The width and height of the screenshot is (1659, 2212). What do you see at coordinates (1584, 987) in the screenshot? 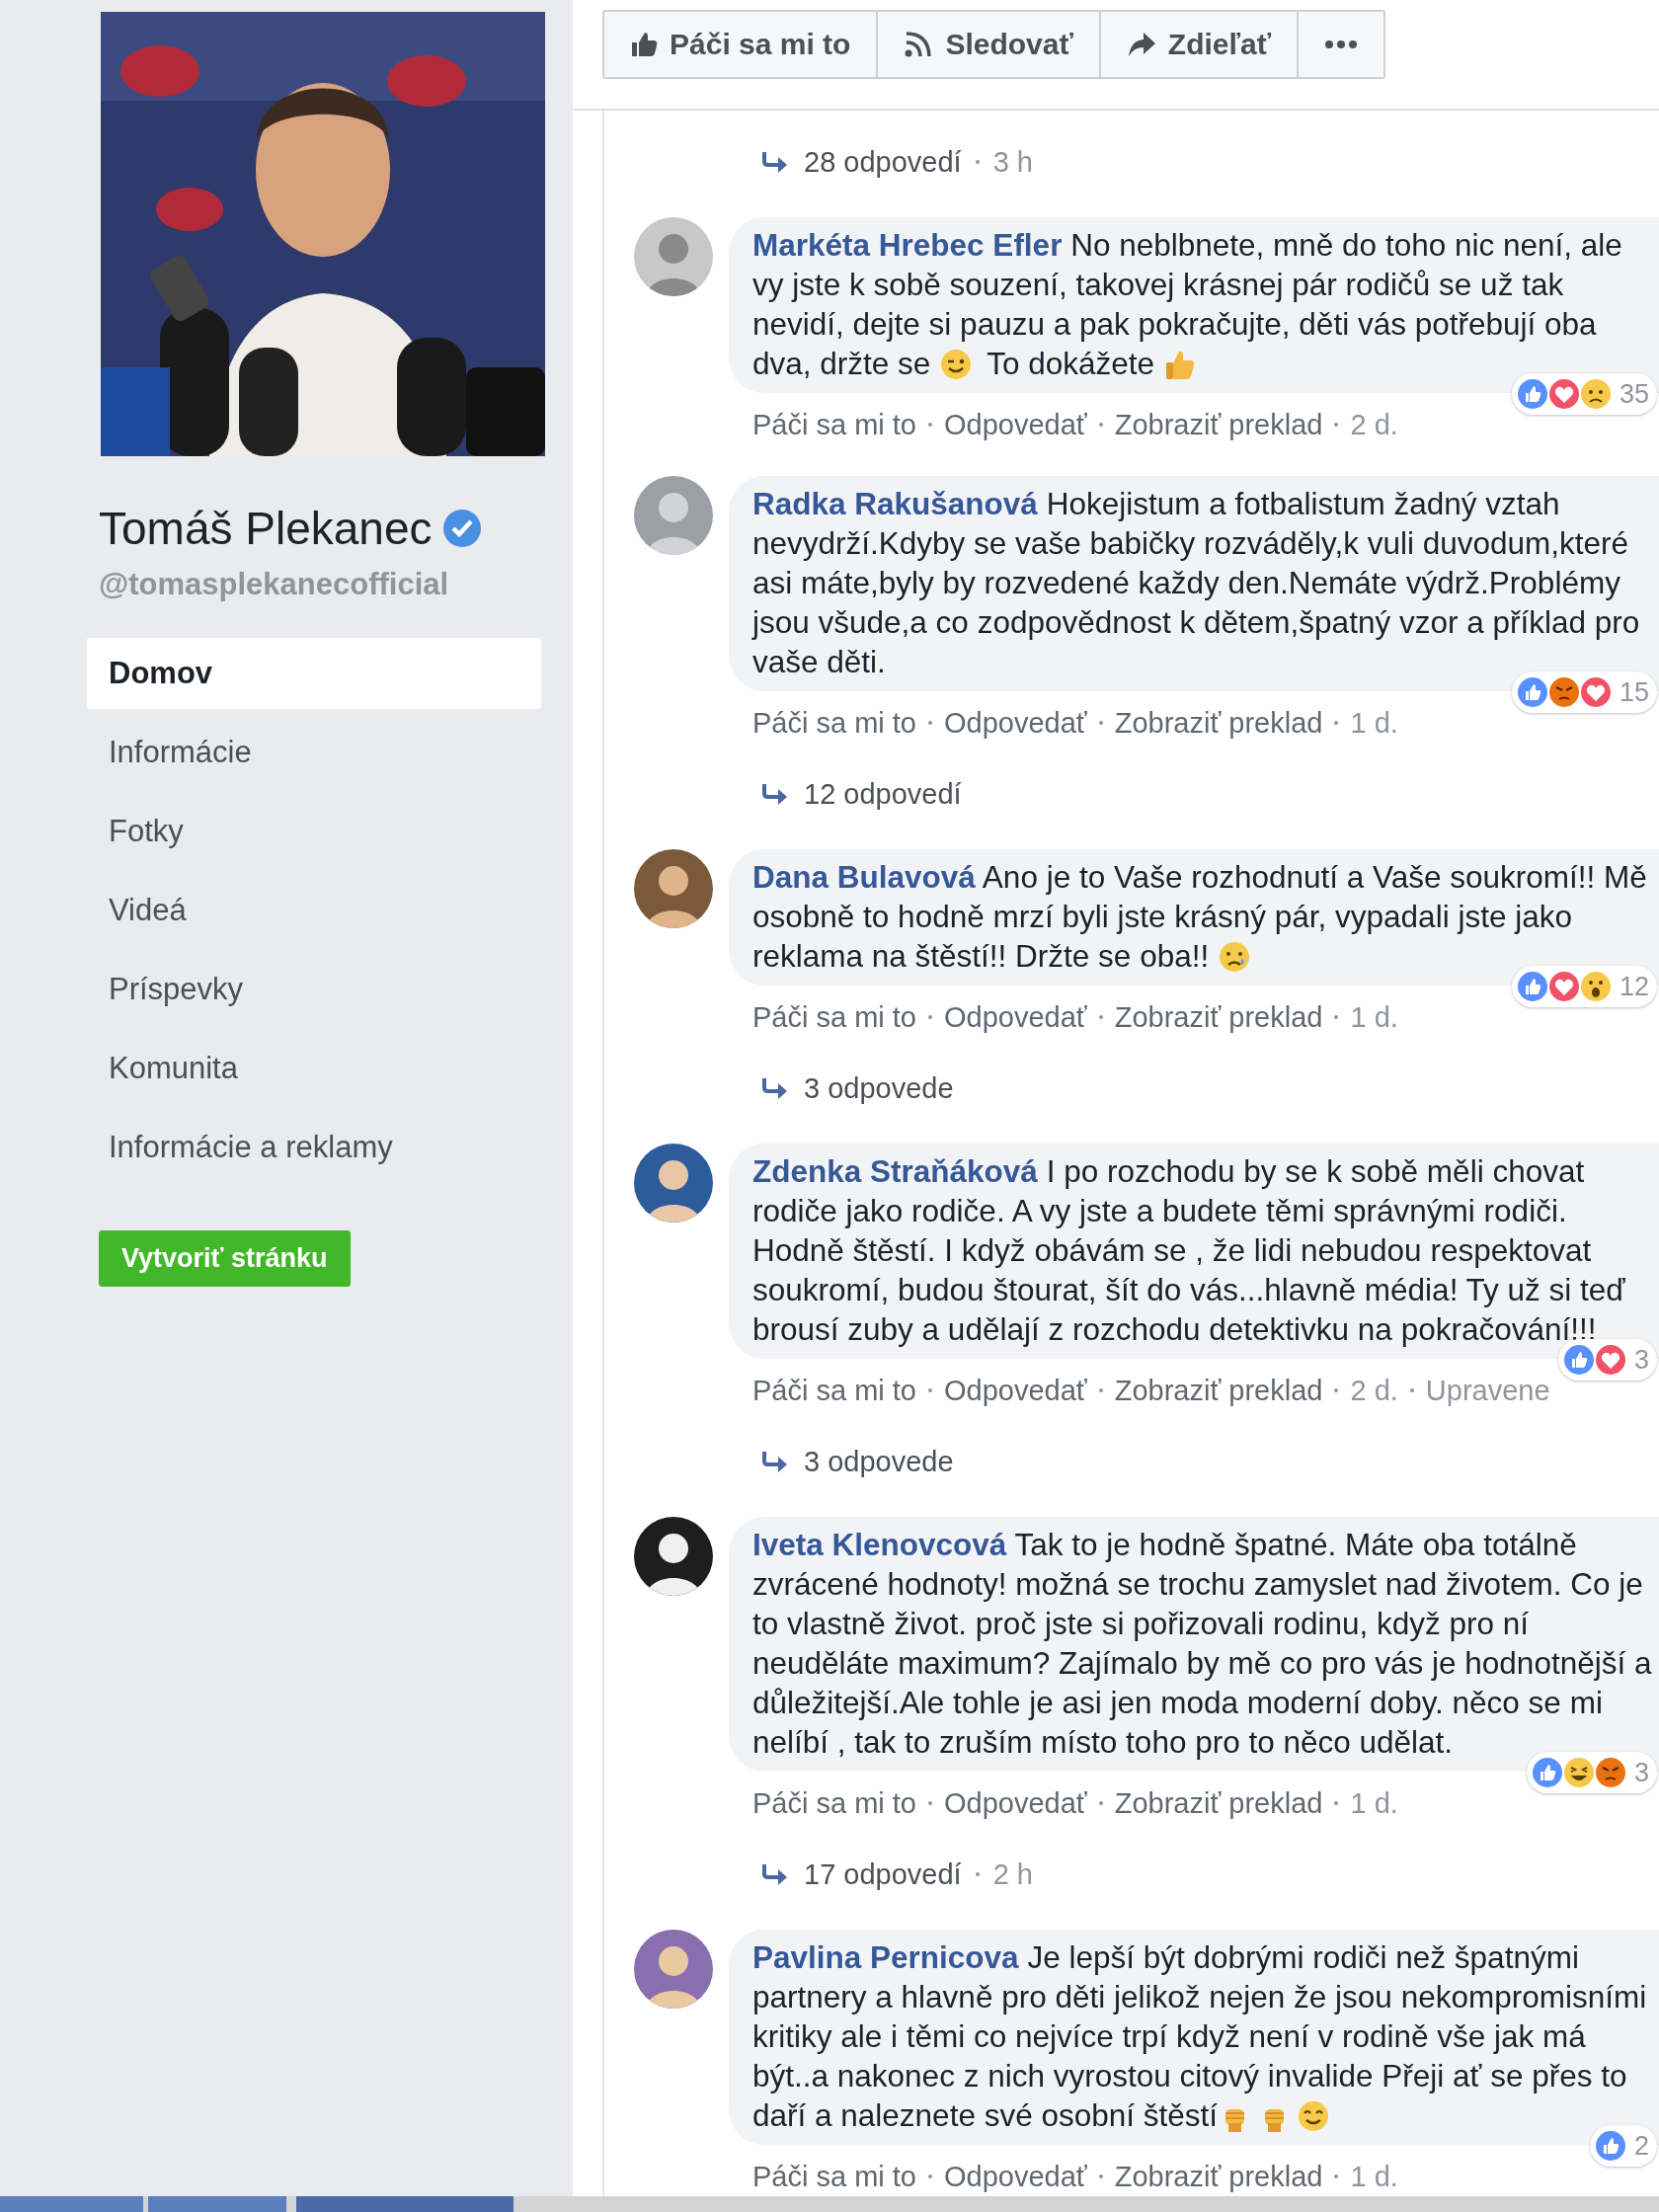
I see `reactions-badge: 12` at bounding box center [1584, 987].